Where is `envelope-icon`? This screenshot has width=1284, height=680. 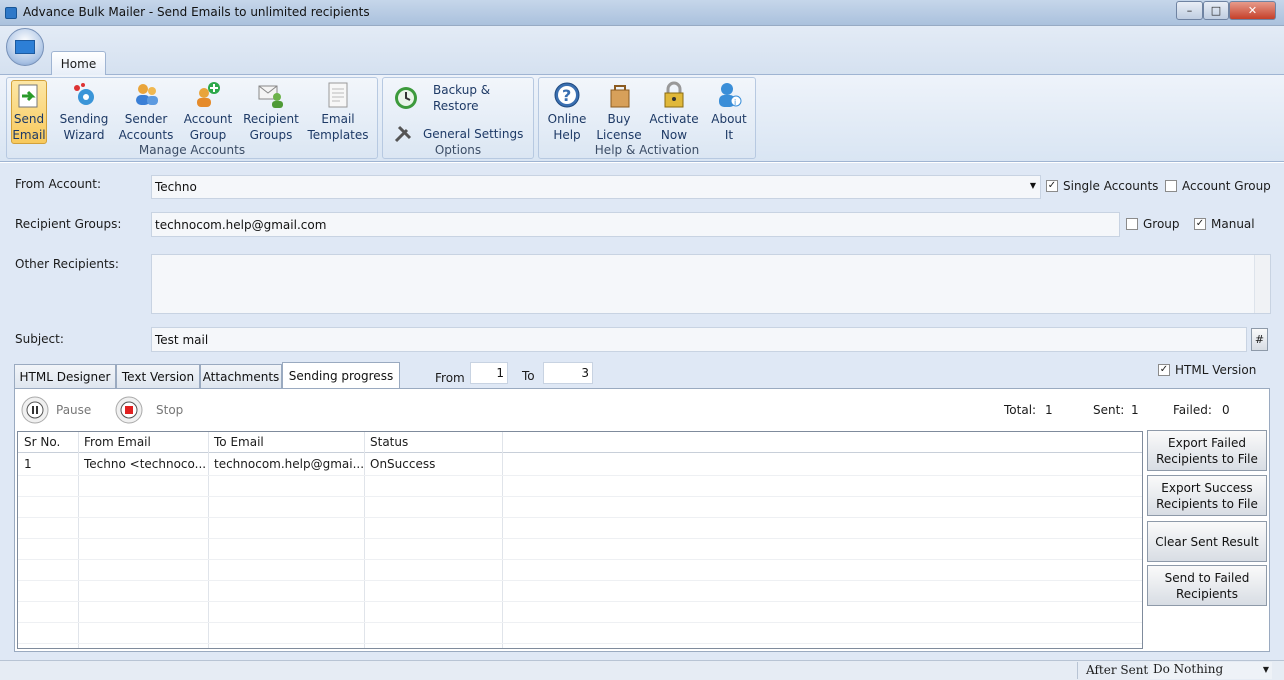
envelope-icon is located at coordinates (25, 47).